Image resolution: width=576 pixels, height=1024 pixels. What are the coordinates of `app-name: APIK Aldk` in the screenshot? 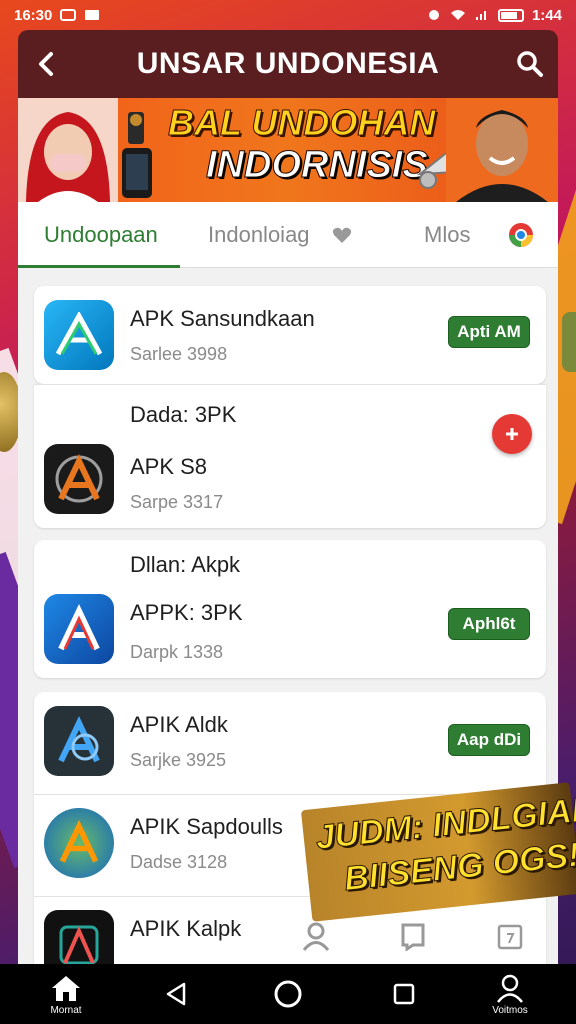 It's located at (179, 724).